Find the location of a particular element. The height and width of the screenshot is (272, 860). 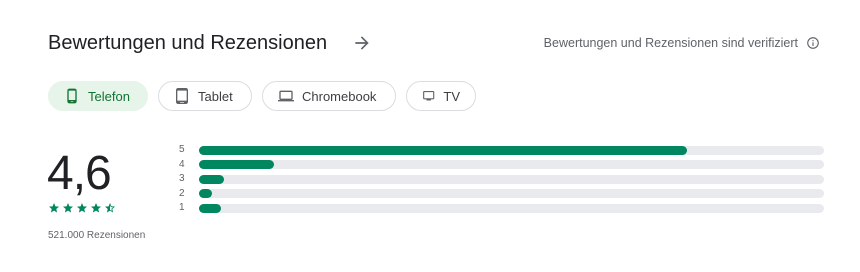

chip-label: Telefon is located at coordinates (109, 96).